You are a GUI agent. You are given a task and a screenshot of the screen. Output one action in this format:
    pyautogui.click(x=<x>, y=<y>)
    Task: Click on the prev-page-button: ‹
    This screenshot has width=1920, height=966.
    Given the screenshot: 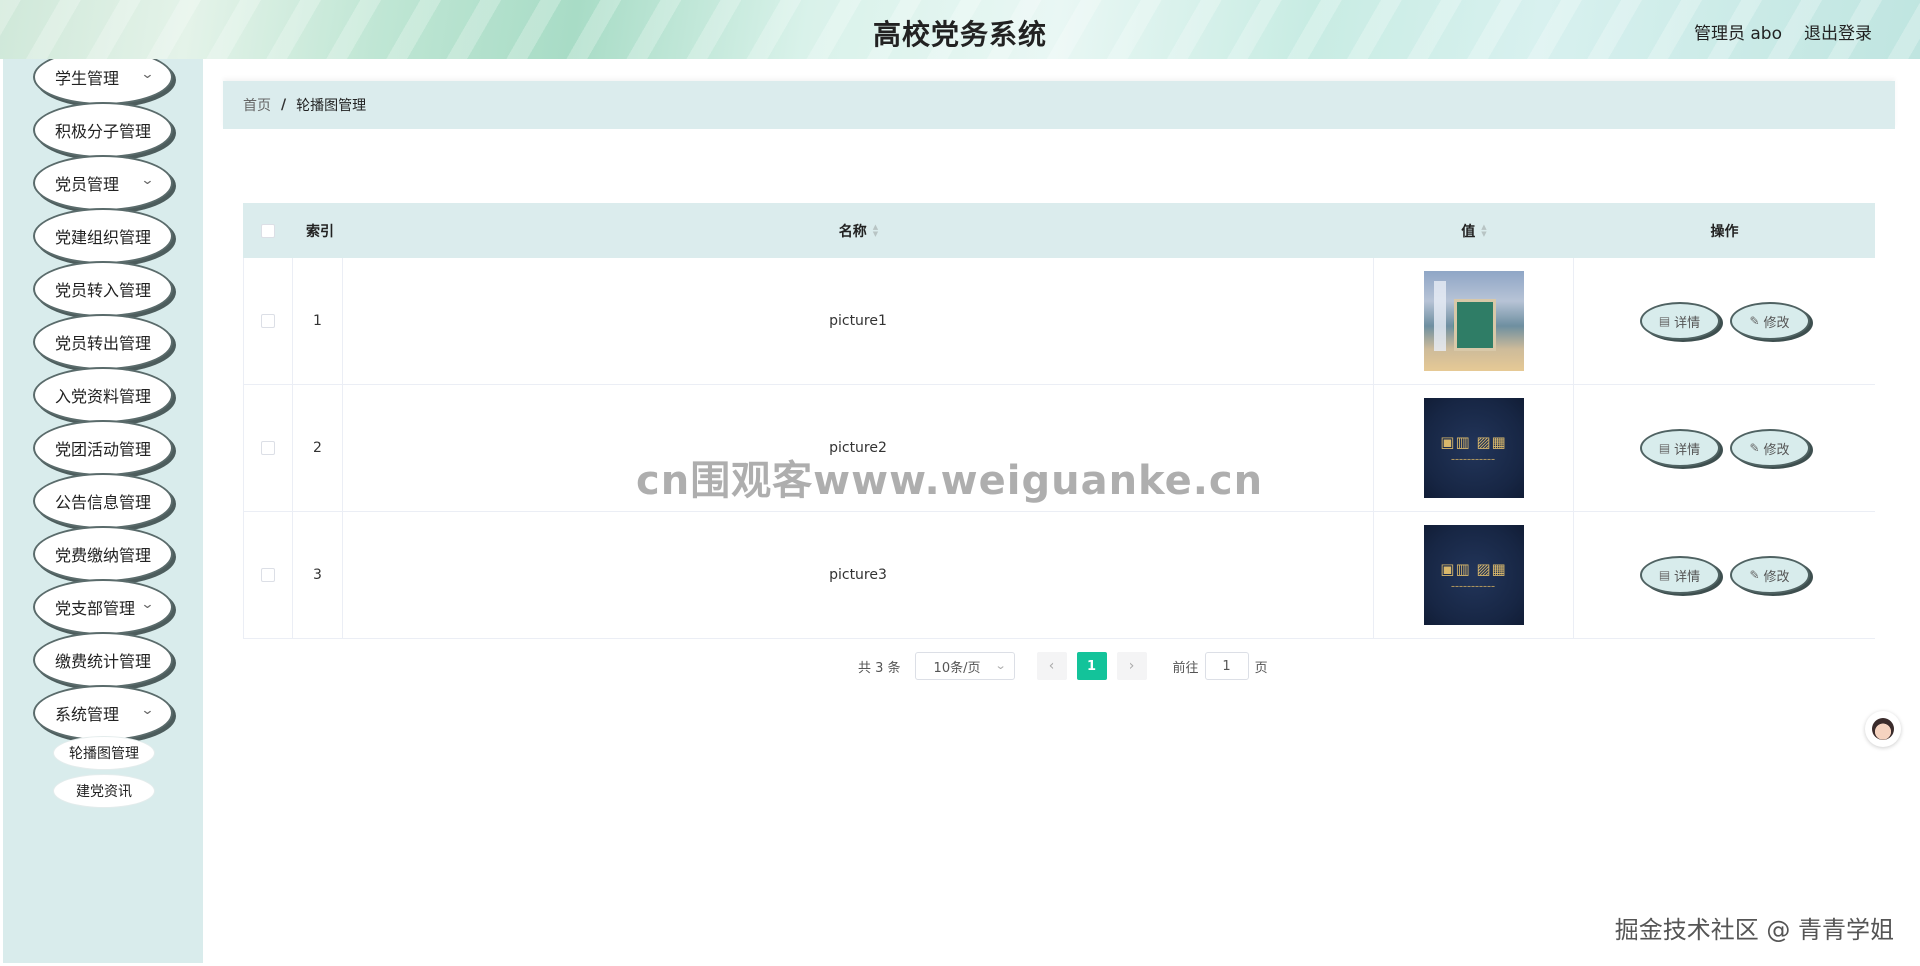 What is the action you would take?
    pyautogui.click(x=1051, y=666)
    